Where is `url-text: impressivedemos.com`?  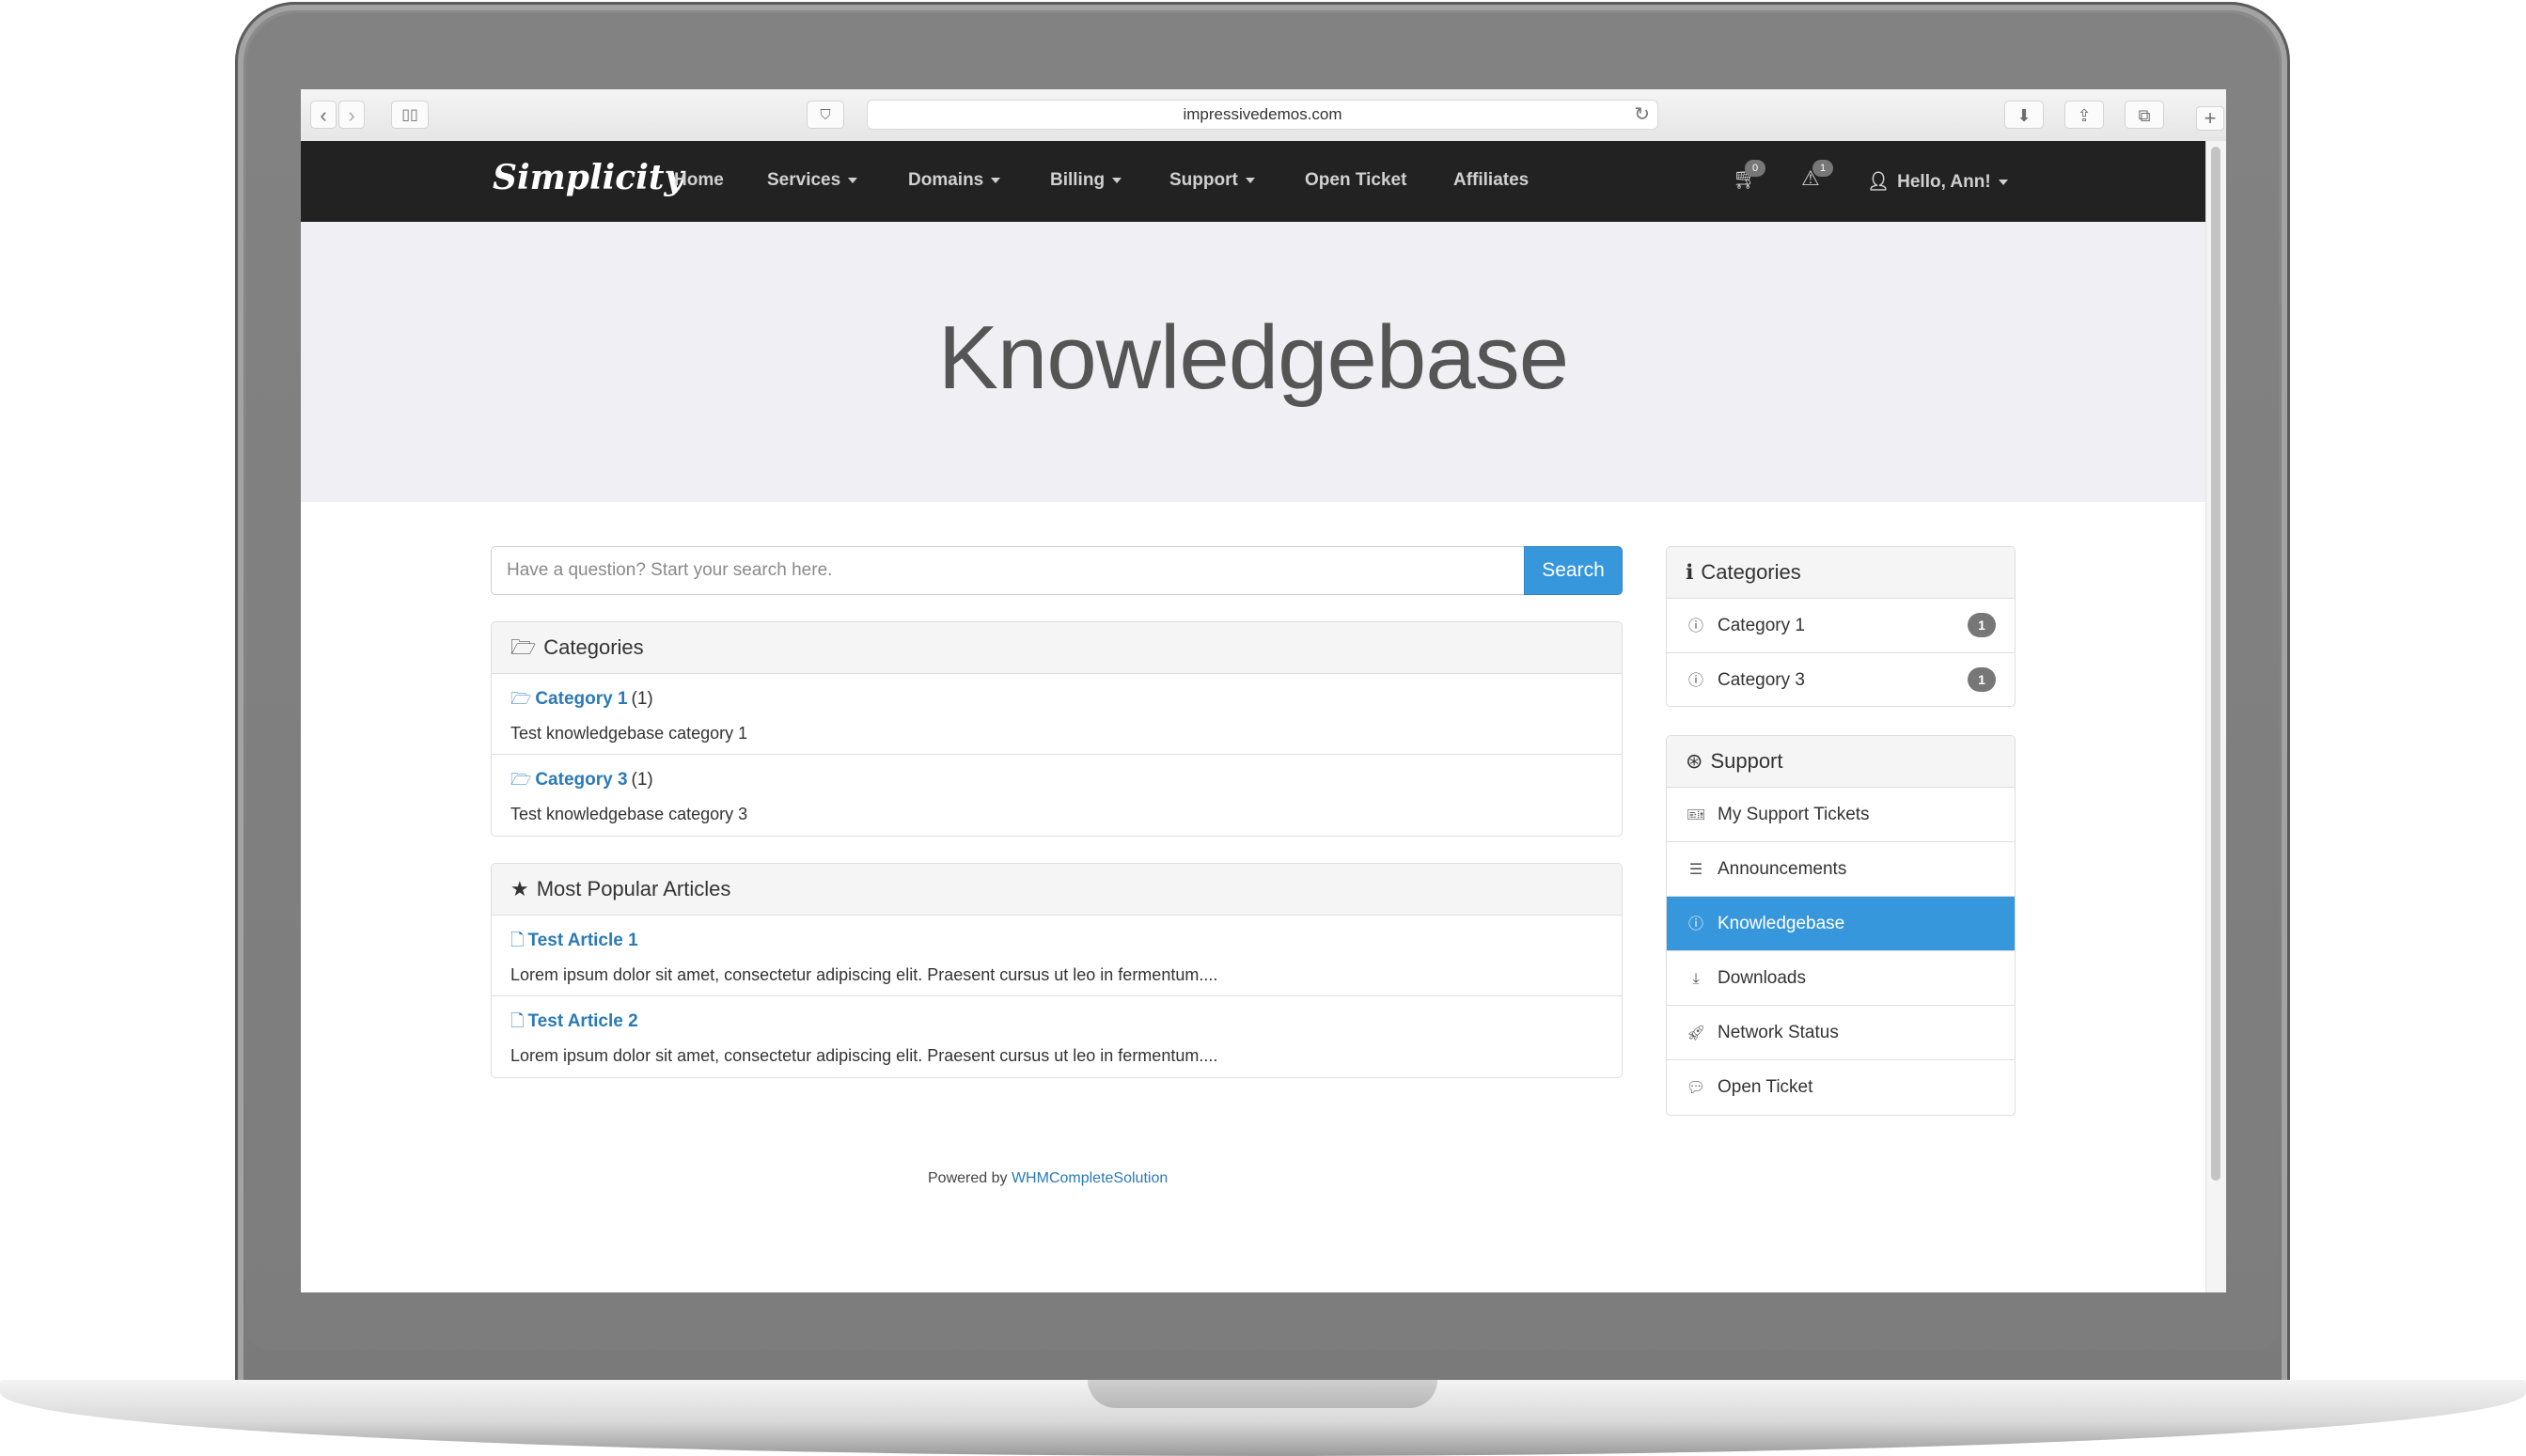
url-text: impressivedemos.com is located at coordinates (1262, 114).